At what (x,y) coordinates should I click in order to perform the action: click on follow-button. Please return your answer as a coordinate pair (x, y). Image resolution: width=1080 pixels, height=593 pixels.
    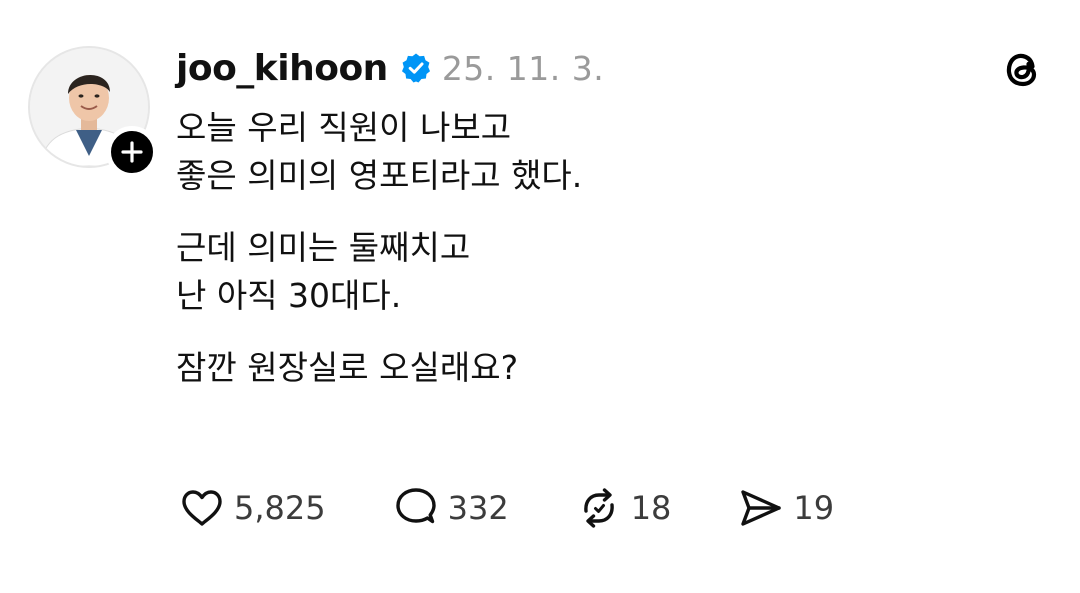
    Looking at the image, I should click on (132, 152).